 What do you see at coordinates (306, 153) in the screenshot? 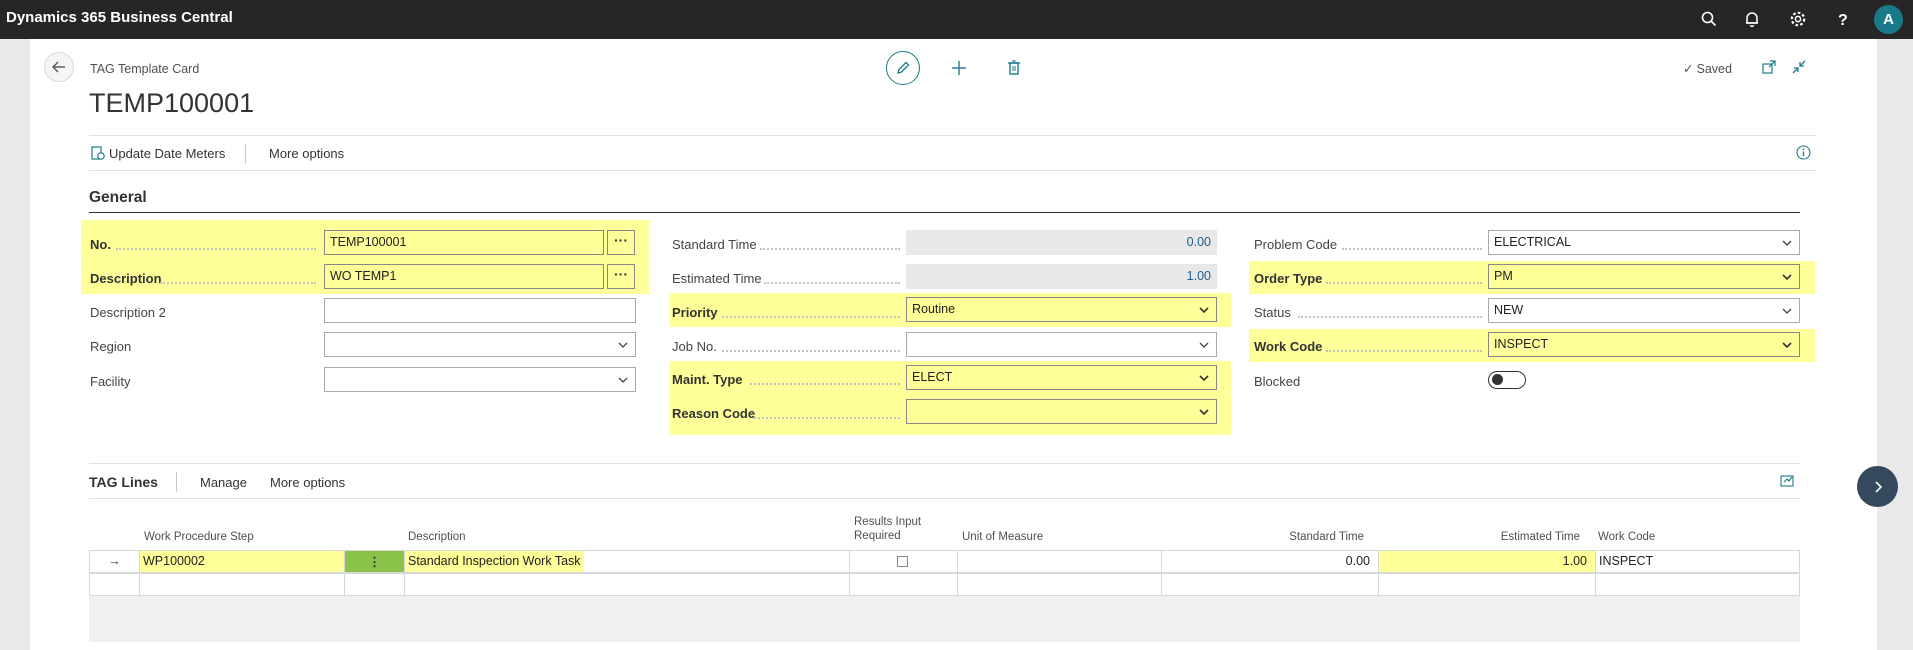
I see `more-options-button: More options` at bounding box center [306, 153].